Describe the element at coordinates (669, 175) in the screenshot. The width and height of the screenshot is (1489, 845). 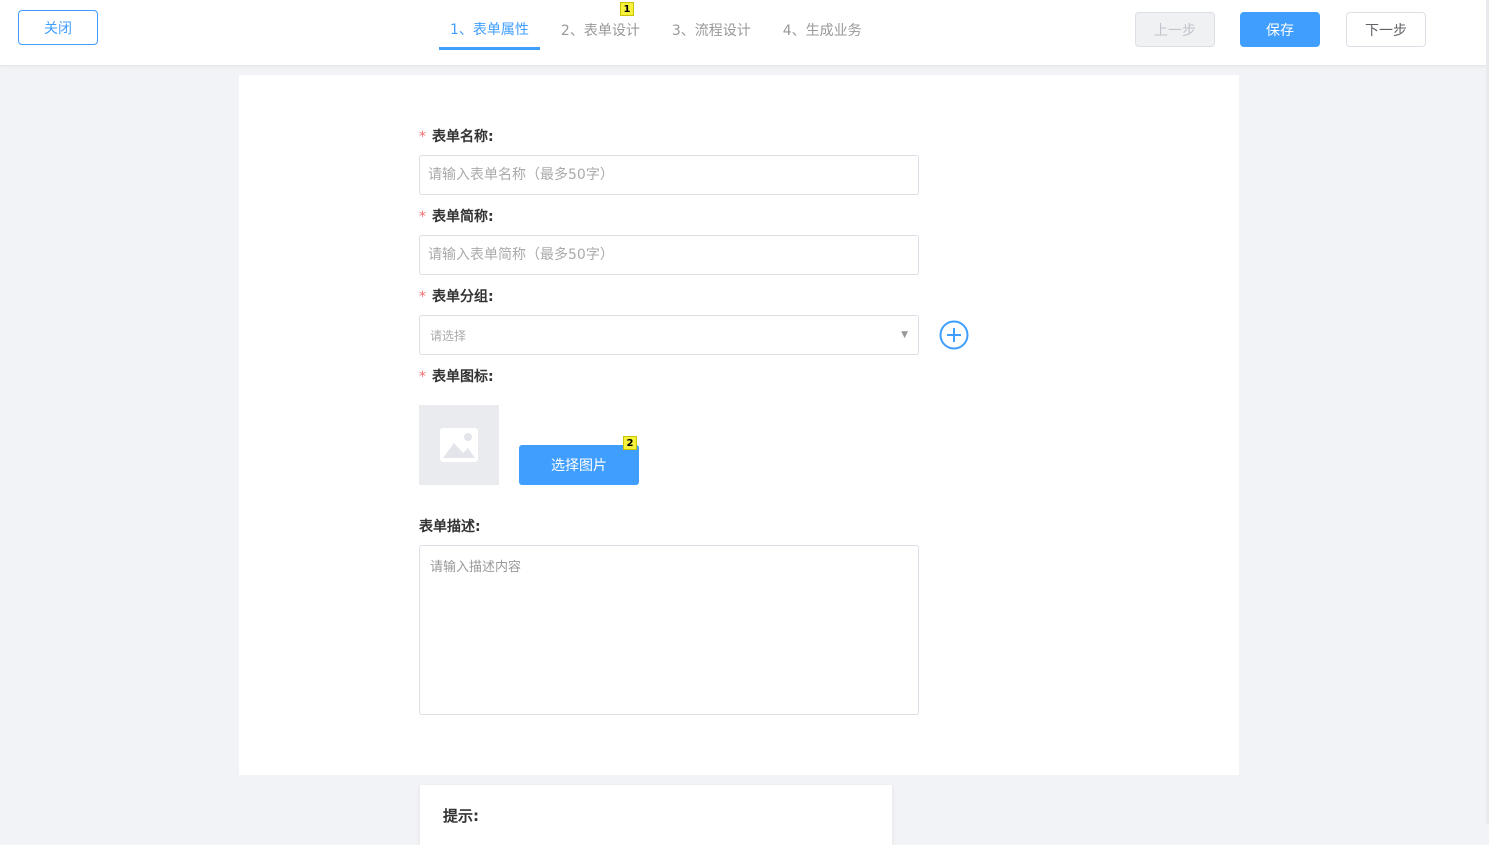
I see `form-name-input` at that location.